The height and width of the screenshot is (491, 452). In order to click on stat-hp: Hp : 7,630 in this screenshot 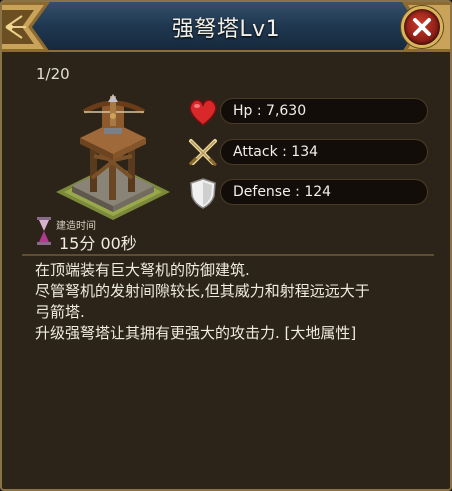, I will do `click(308, 110)`.